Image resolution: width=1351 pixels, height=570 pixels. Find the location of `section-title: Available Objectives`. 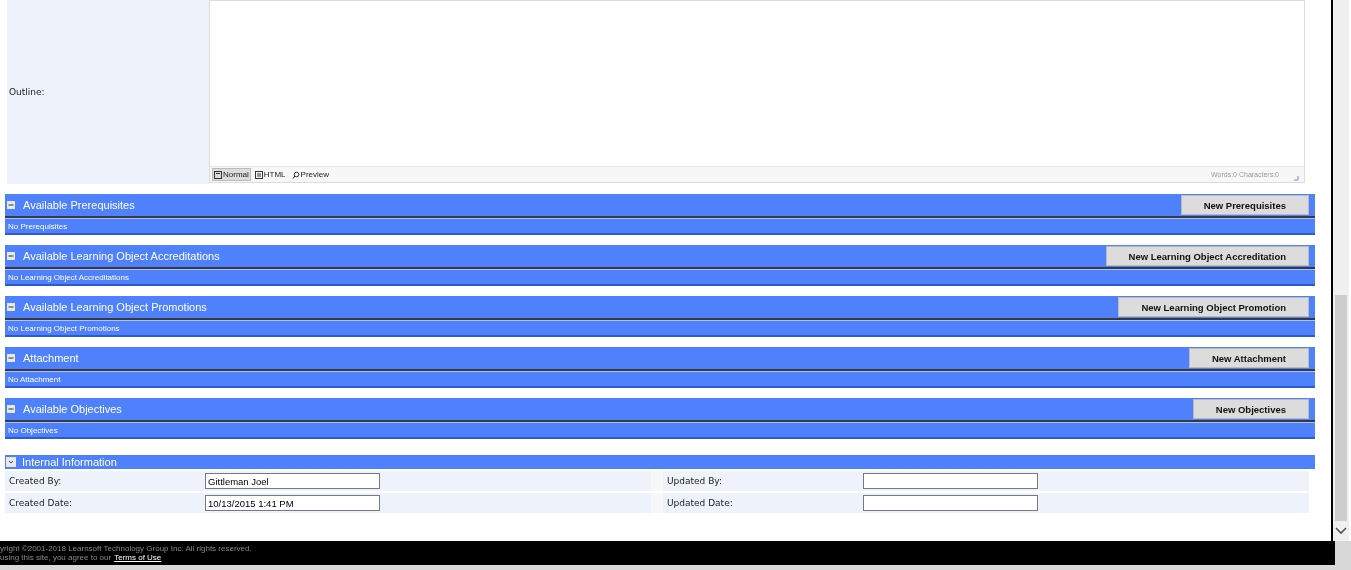

section-title: Available Objectives is located at coordinates (72, 409).